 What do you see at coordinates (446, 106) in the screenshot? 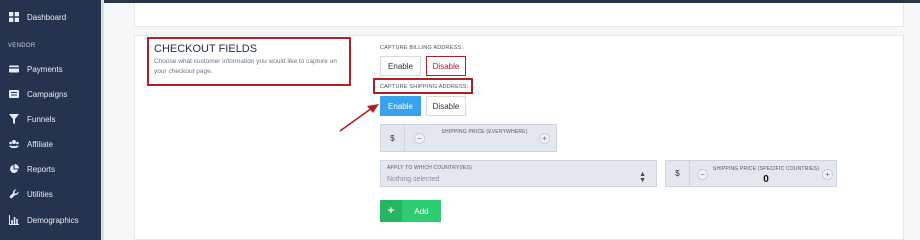
I see `shipping-disable-button: Disable` at bounding box center [446, 106].